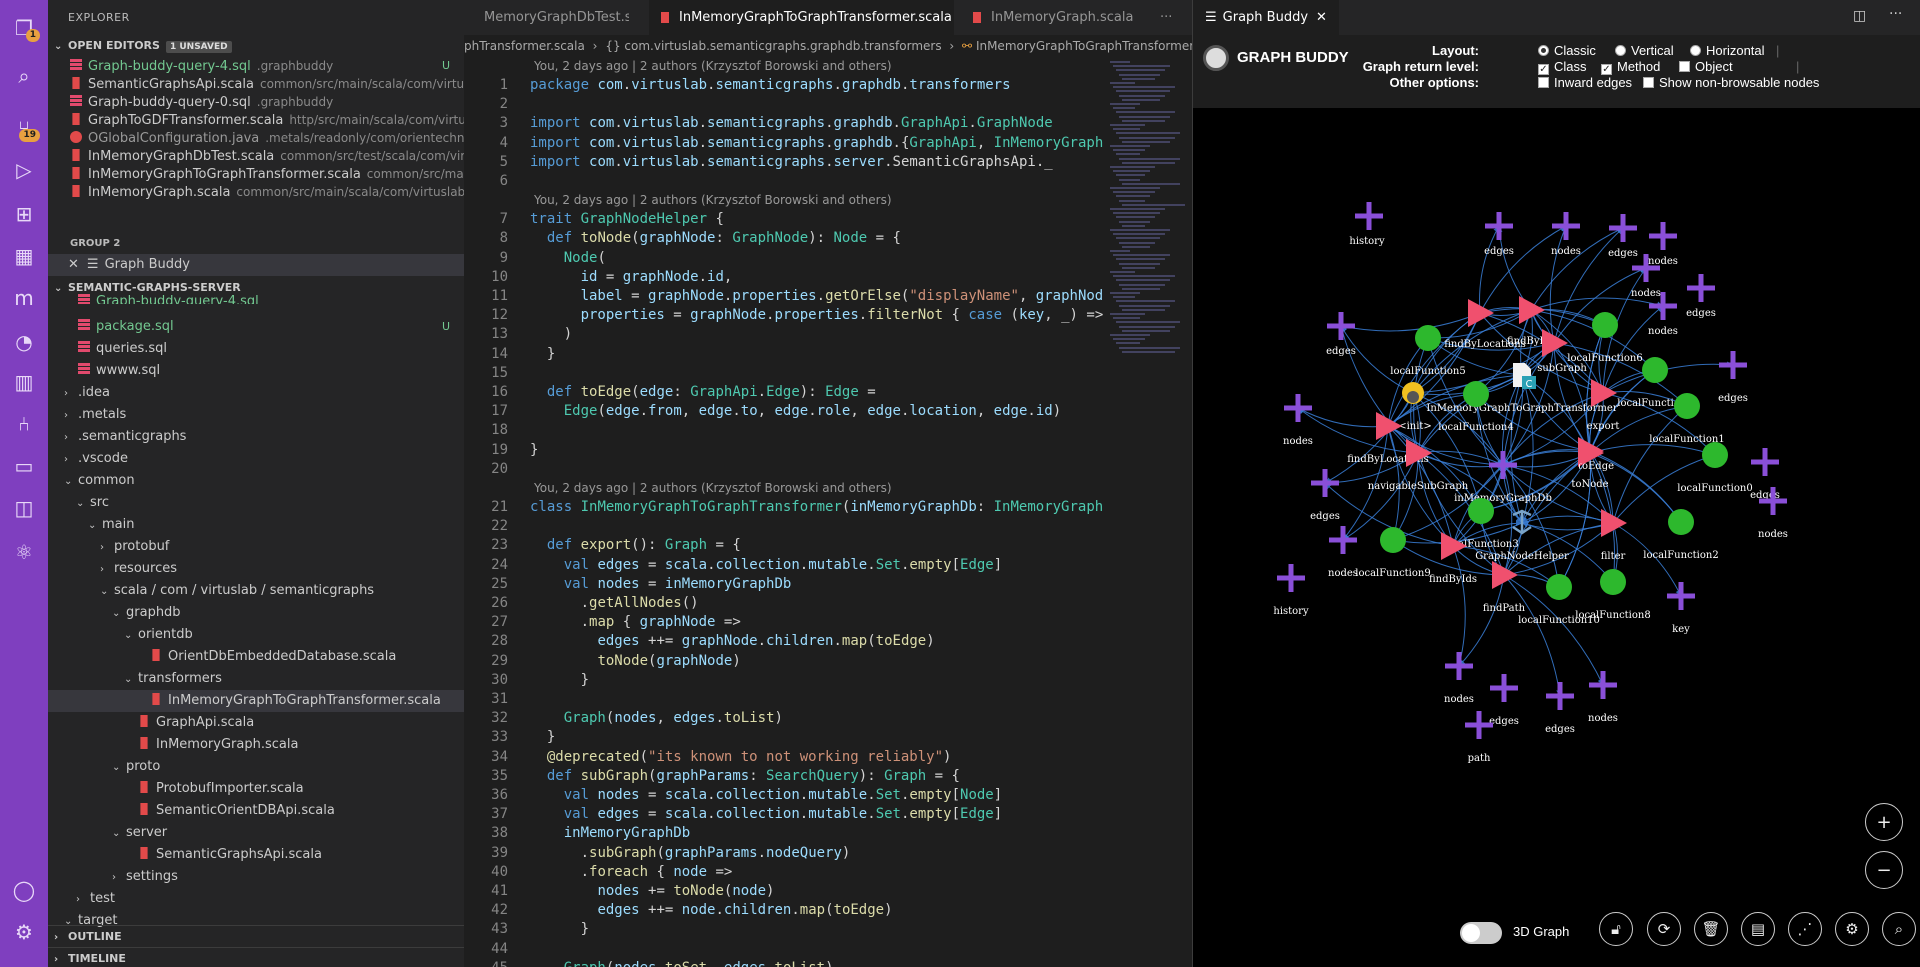 The image size is (1920, 967). Describe the element at coordinates (784, 949) in the screenshot. I see `code-line: 44` at that location.